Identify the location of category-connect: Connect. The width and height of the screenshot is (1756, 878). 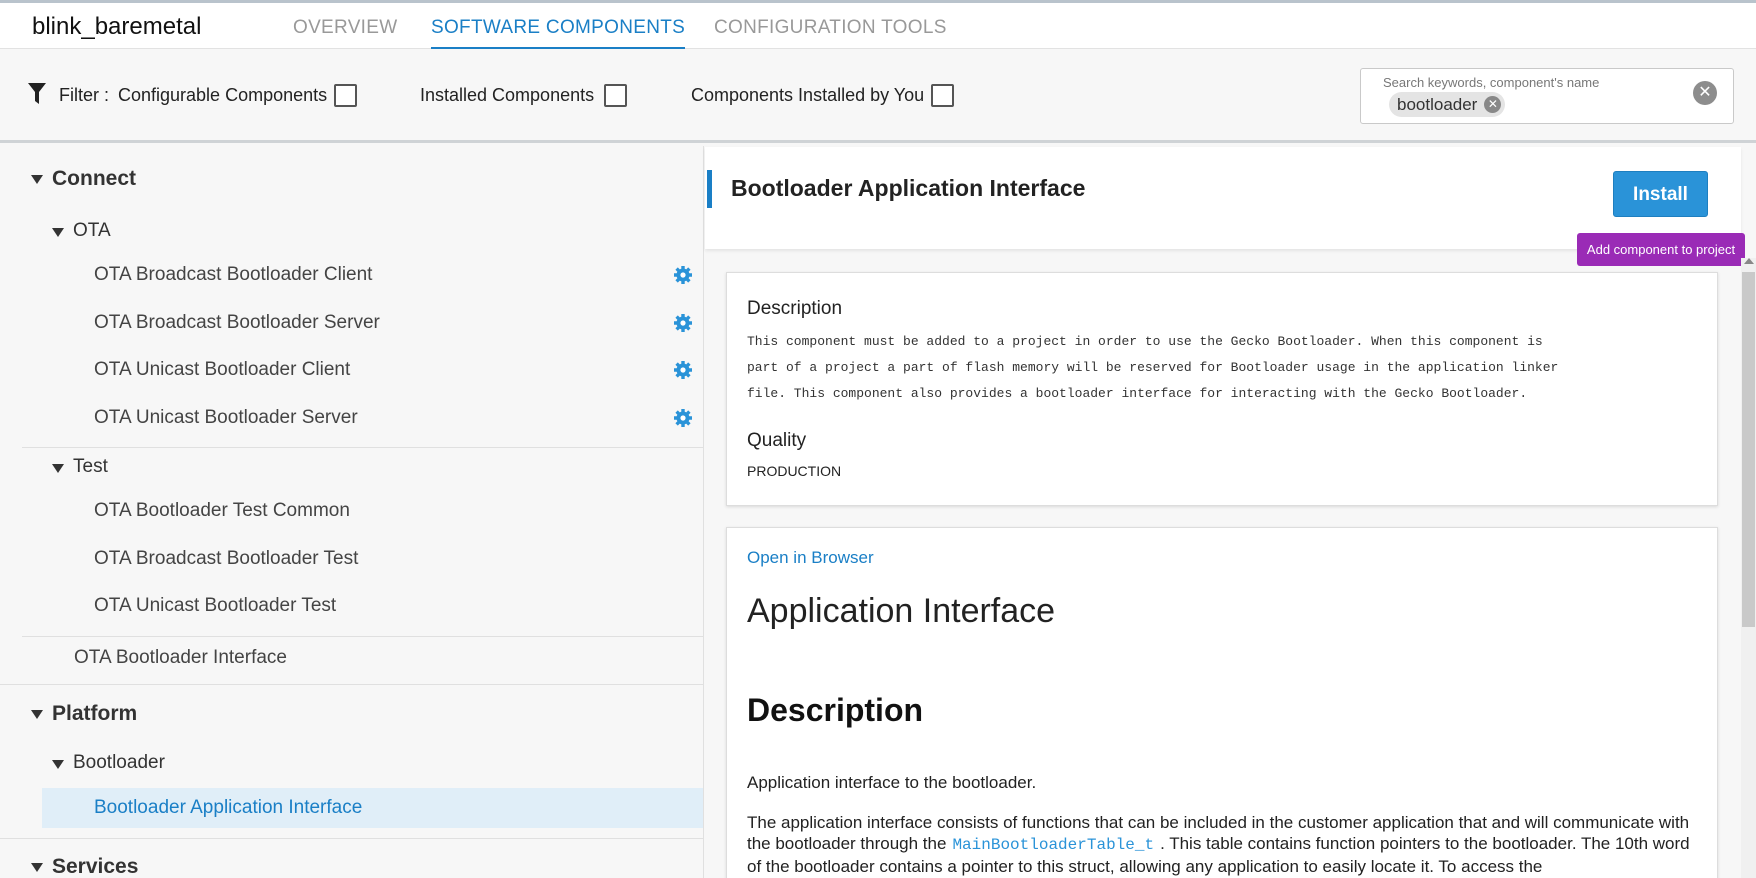
(94, 179).